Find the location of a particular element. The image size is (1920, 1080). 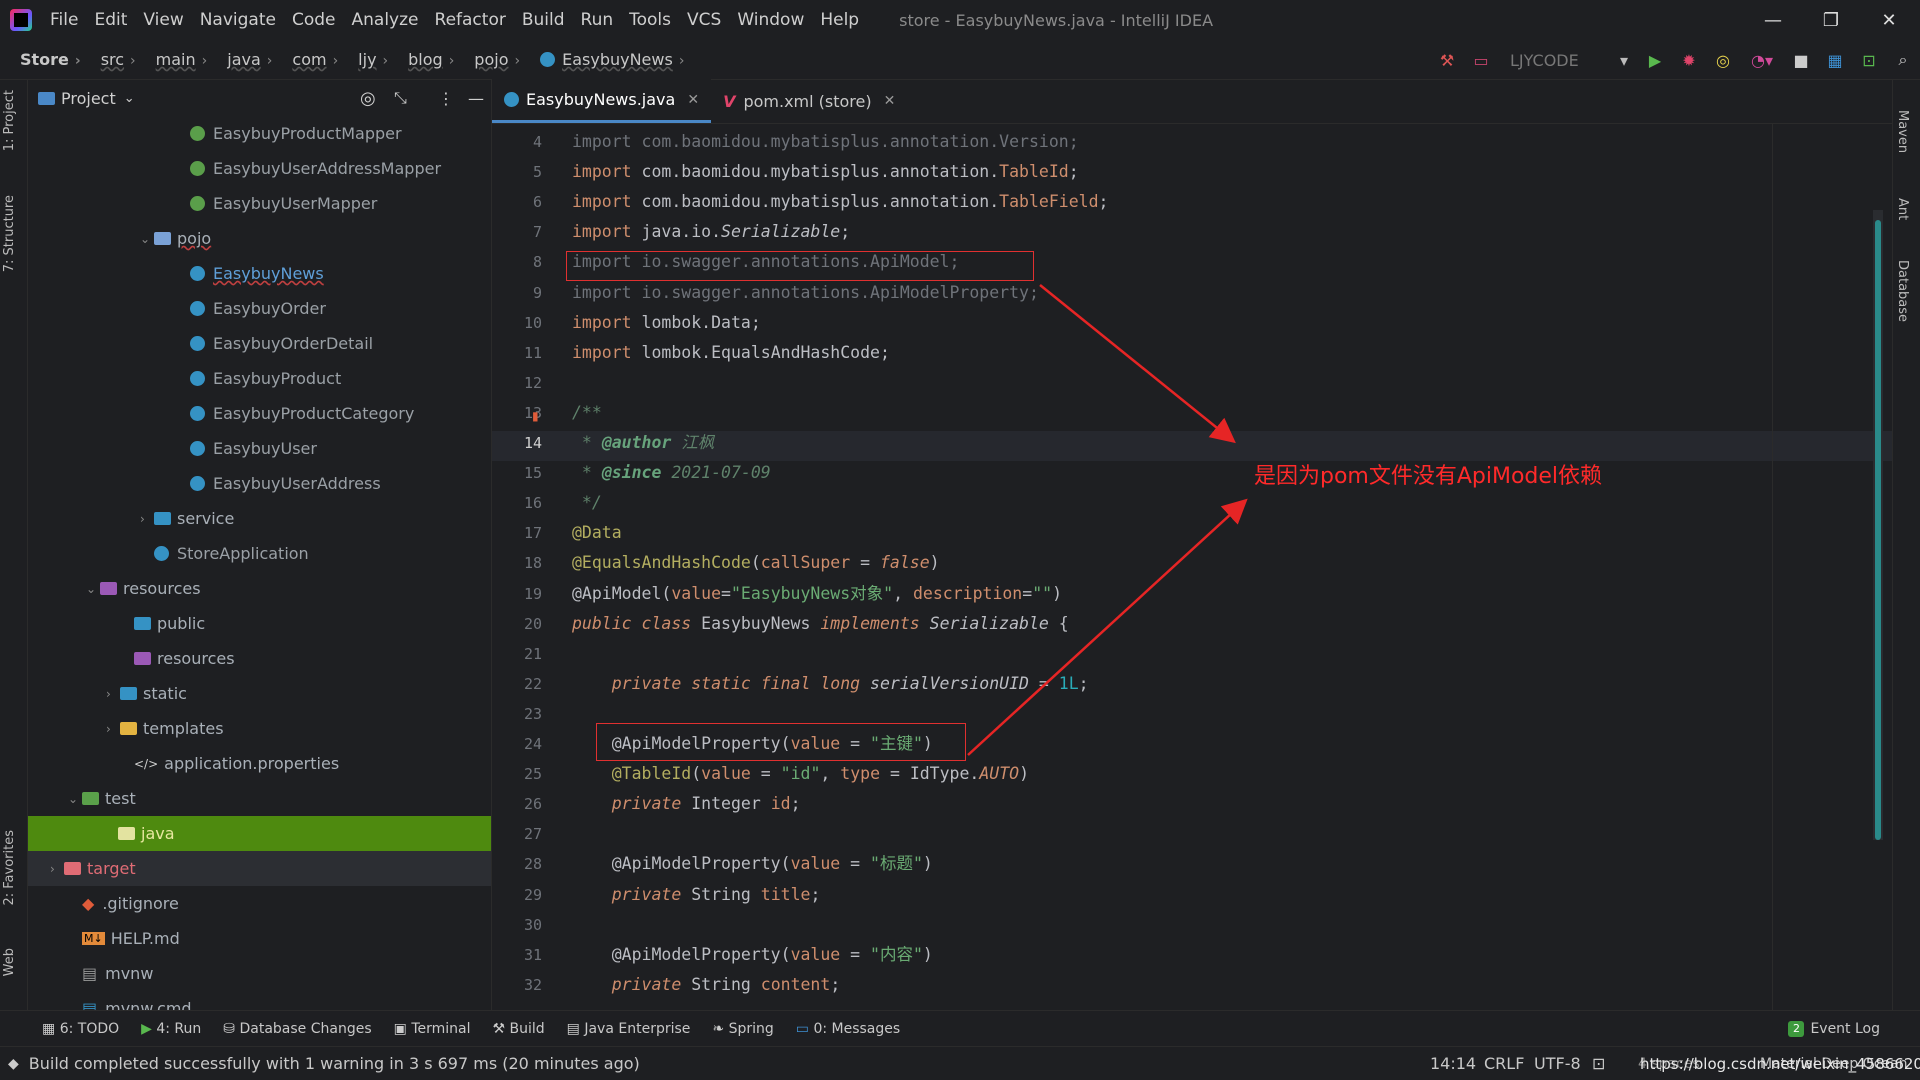

tree-item: EasybuyUserMapper is located at coordinates (259, 203).